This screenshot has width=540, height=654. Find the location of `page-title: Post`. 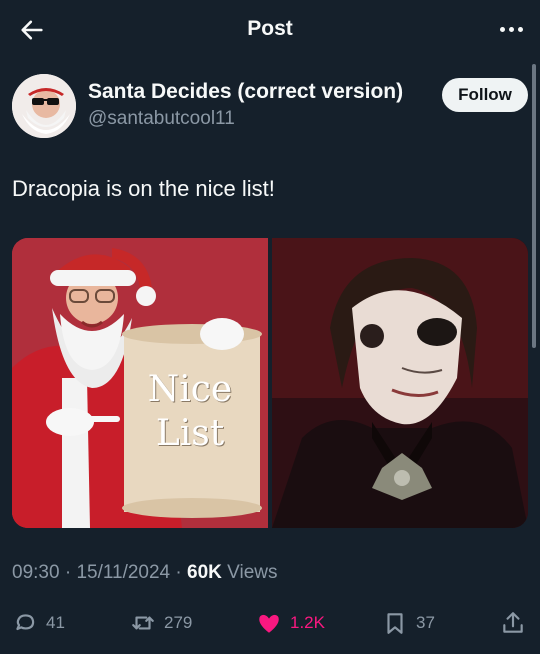

page-title: Post is located at coordinates (270, 28).